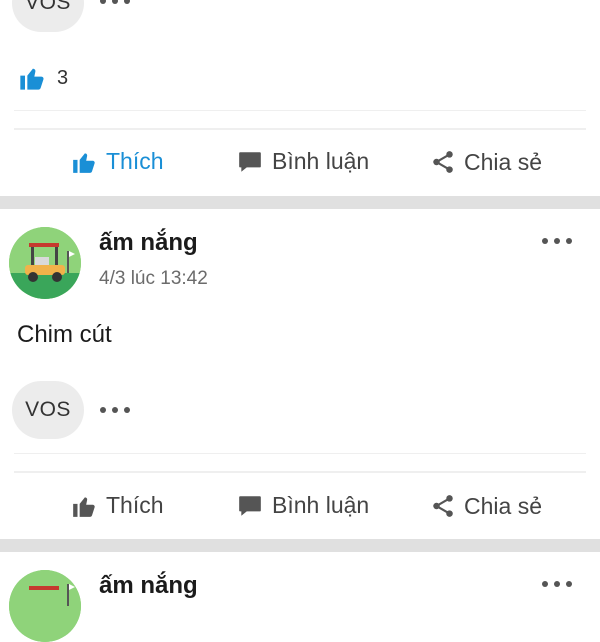  What do you see at coordinates (153, 279) in the screenshot?
I see `post-timestamp: 4/3 lúc 13:42` at bounding box center [153, 279].